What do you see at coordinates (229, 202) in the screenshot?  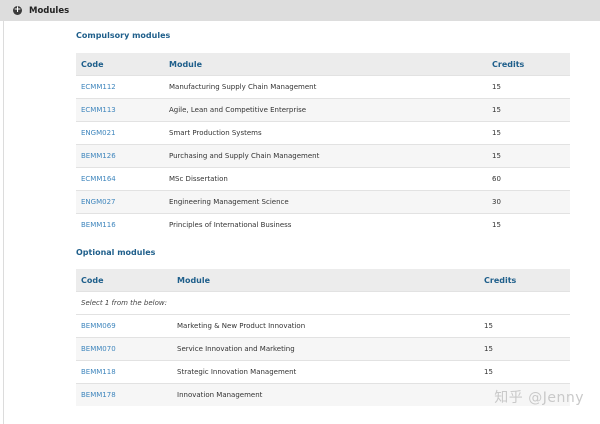 I see `module-name: Engineering Management Science` at bounding box center [229, 202].